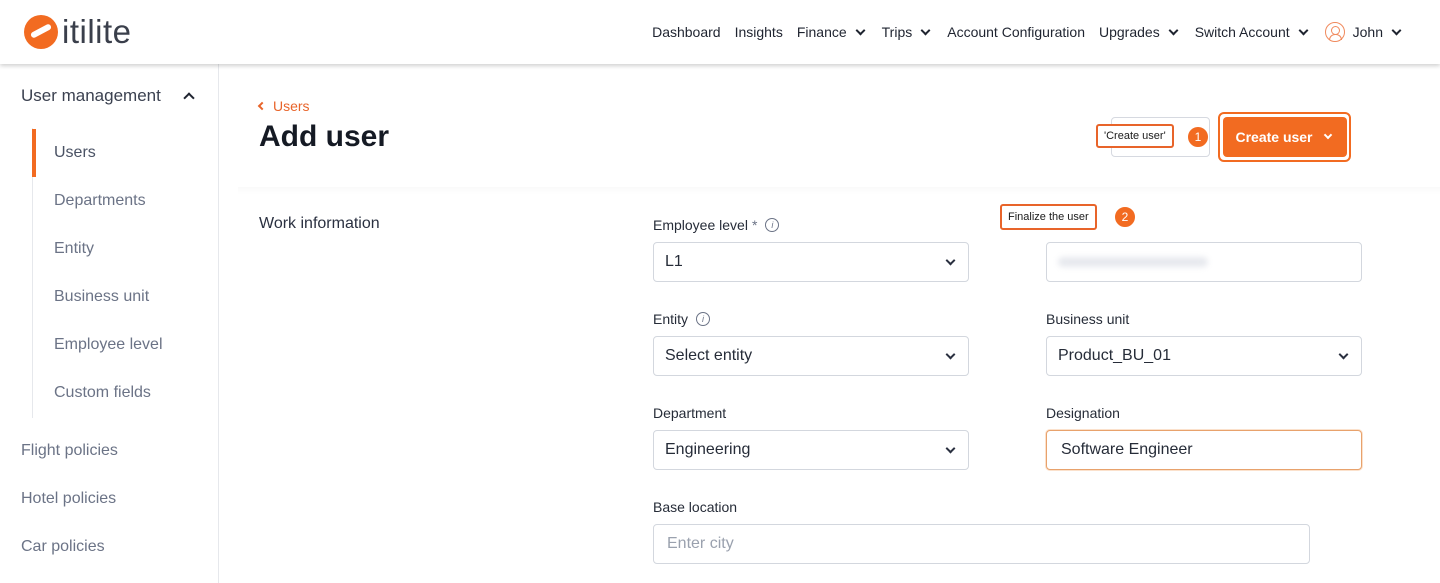 The width and height of the screenshot is (1440, 583). Describe the element at coordinates (708, 449) in the screenshot. I see `select-value: Engineering` at that location.